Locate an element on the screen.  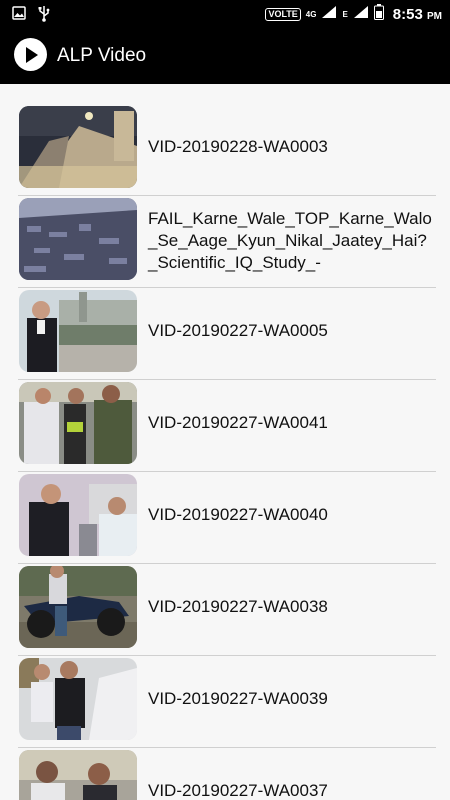
video-item: VID-20190227-WA0039 is located at coordinates (227, 702).